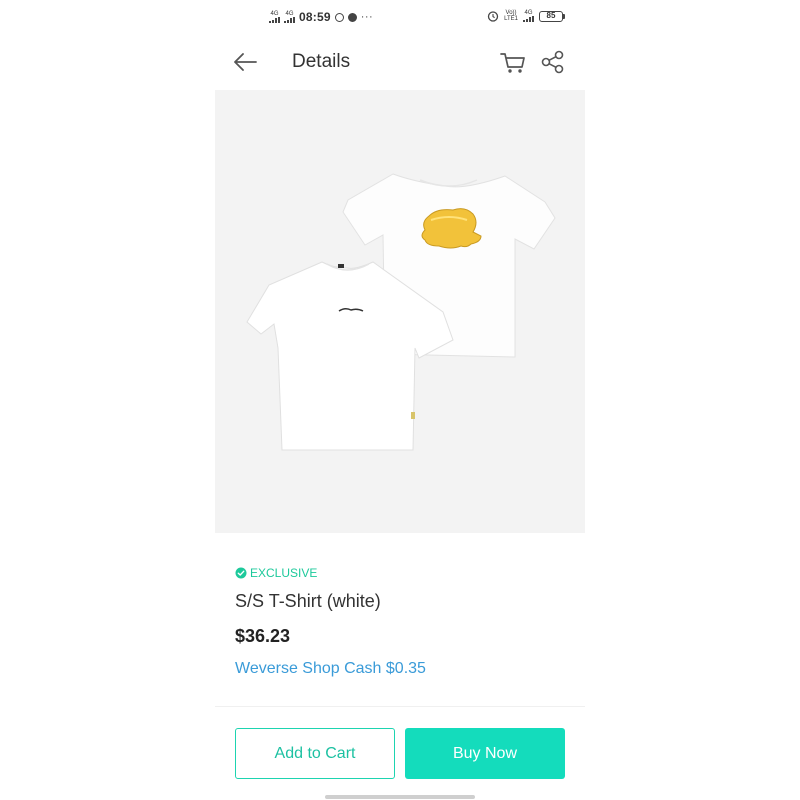 The height and width of the screenshot is (800, 800). Describe the element at coordinates (274, 17) in the screenshot. I see `signal-icon-1: 4G` at that location.